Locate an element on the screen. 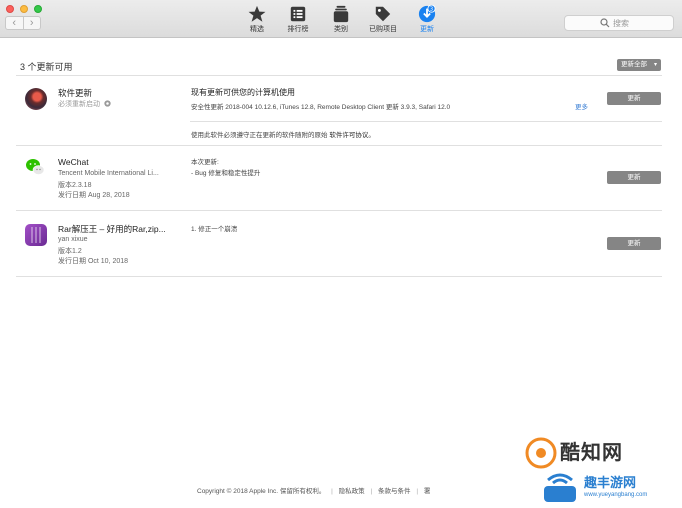 Image resolution: width=682 pixels, height=508 pixels. software-update-description-title: 现有更新可供您的计算机使用 is located at coordinates (243, 92).